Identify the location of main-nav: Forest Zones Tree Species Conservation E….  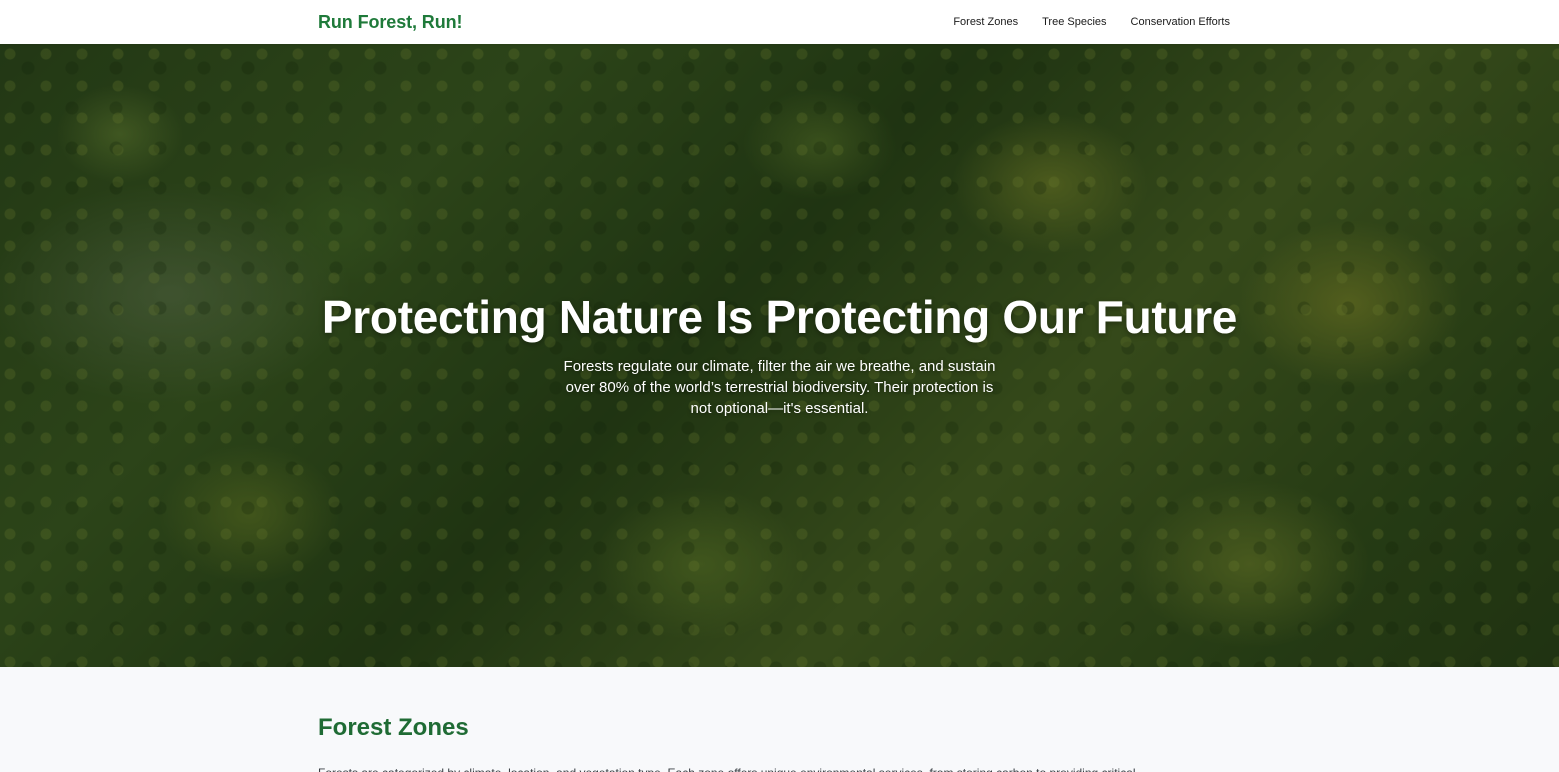
(1091, 22).